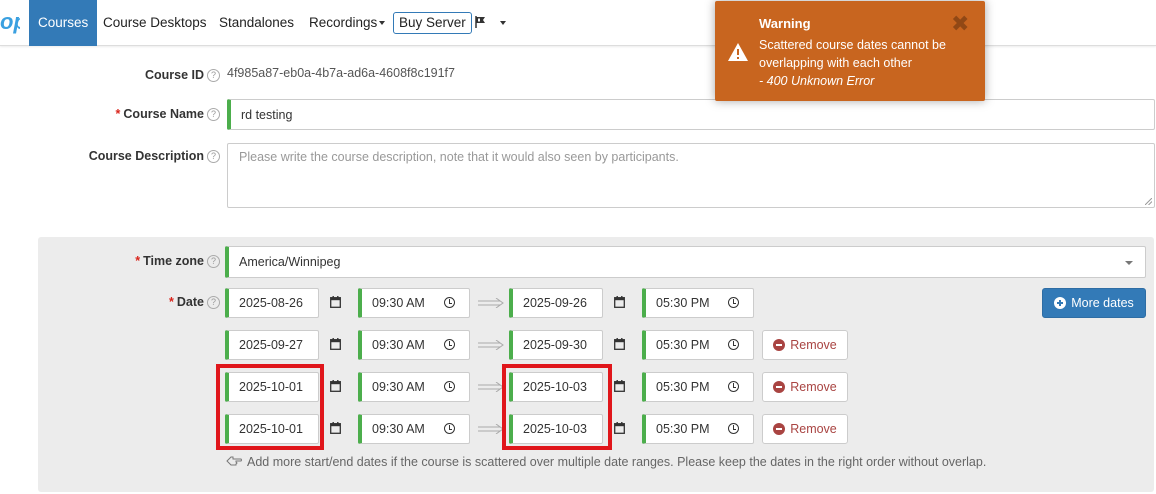  I want to click on nav-recordings: Recordings, so click(347, 23).